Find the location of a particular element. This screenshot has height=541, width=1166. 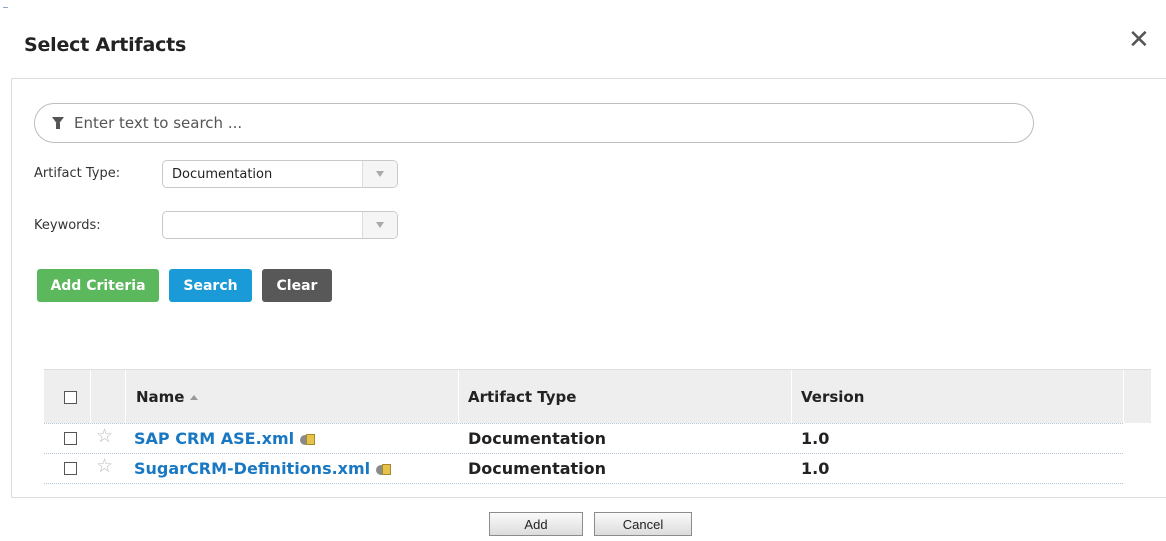

artifact-type-select: Documentation is located at coordinates (280, 174).